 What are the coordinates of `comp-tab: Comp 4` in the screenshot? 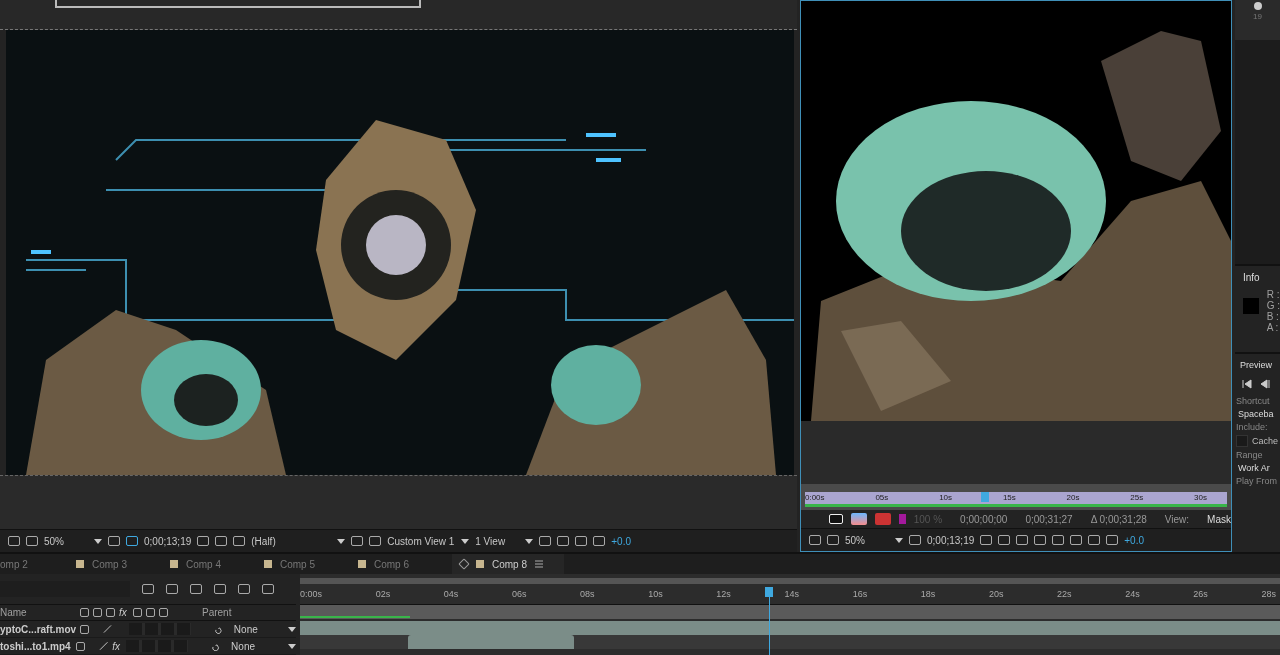 It's located at (217, 564).